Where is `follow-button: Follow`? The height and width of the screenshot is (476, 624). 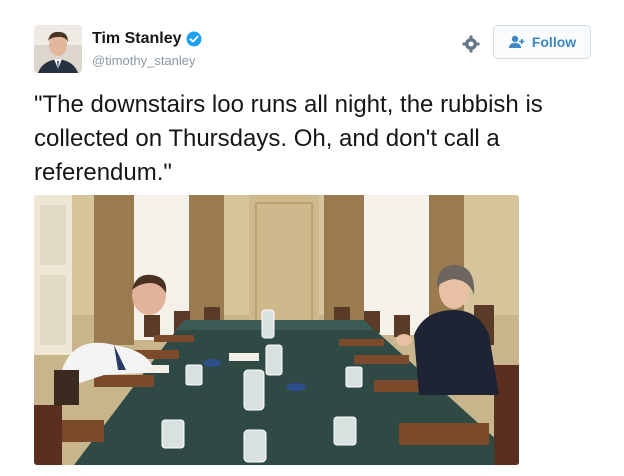
follow-button: Follow is located at coordinates (542, 42).